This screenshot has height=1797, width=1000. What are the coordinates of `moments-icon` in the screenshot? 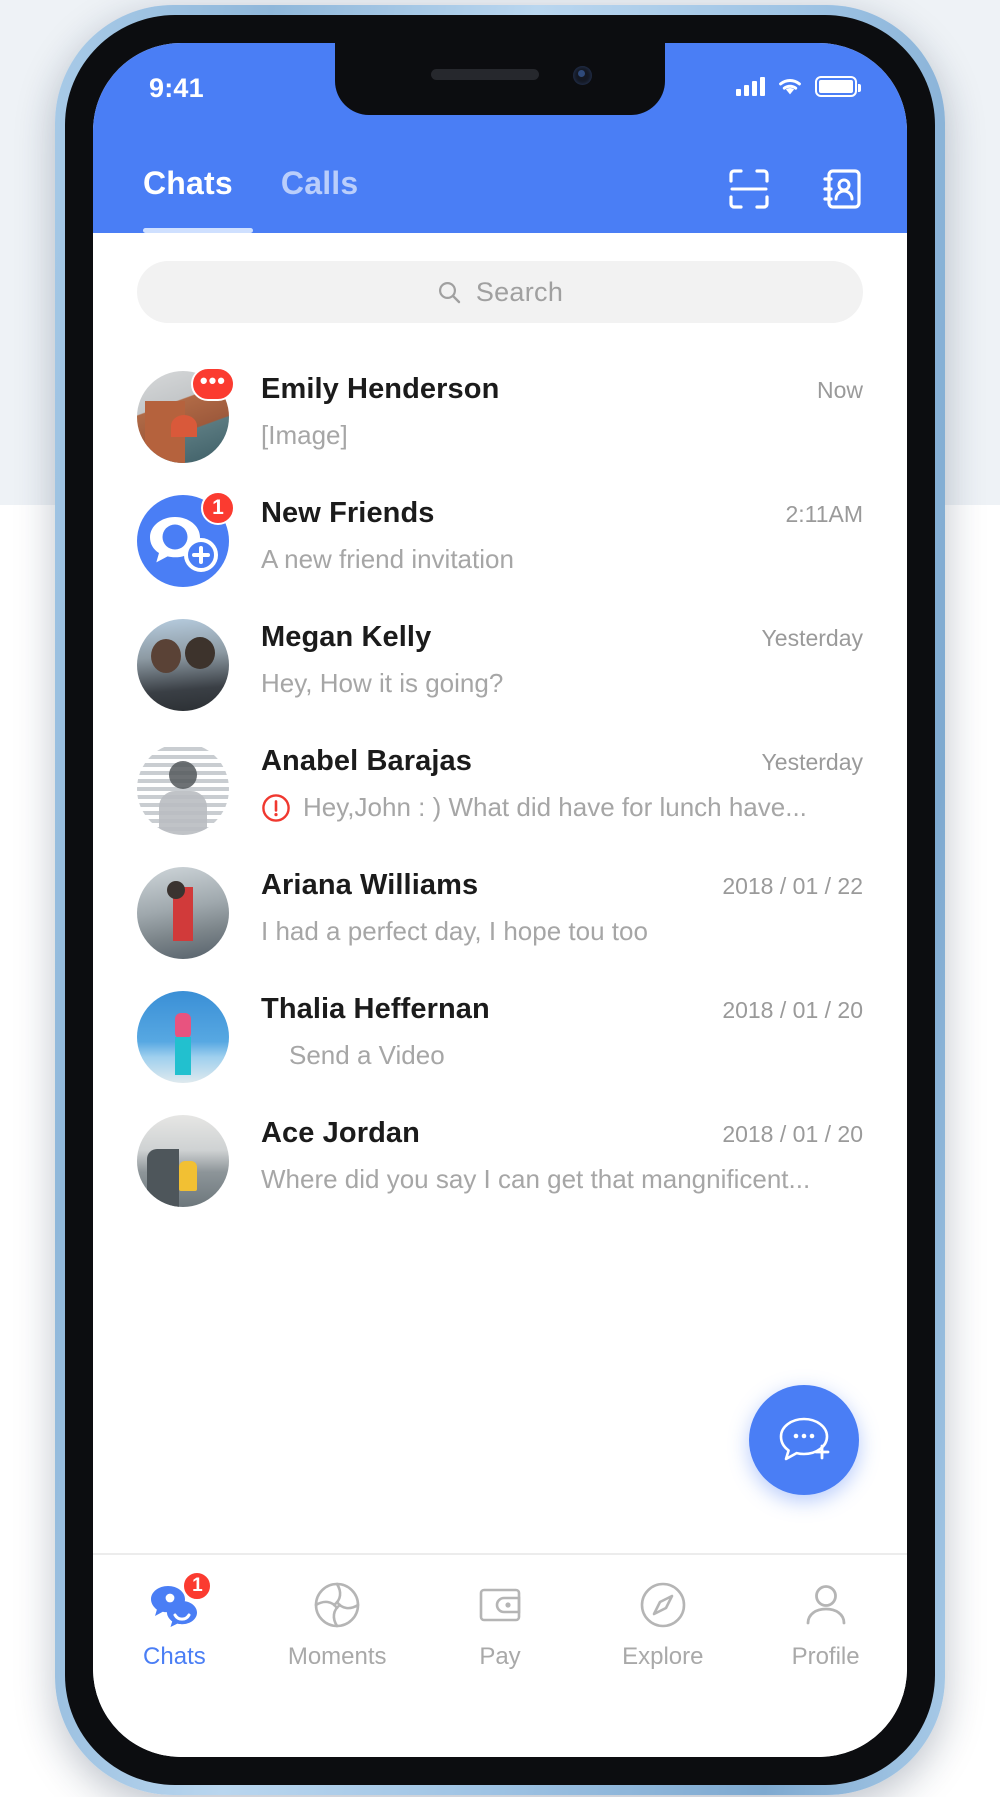 It's located at (337, 1605).